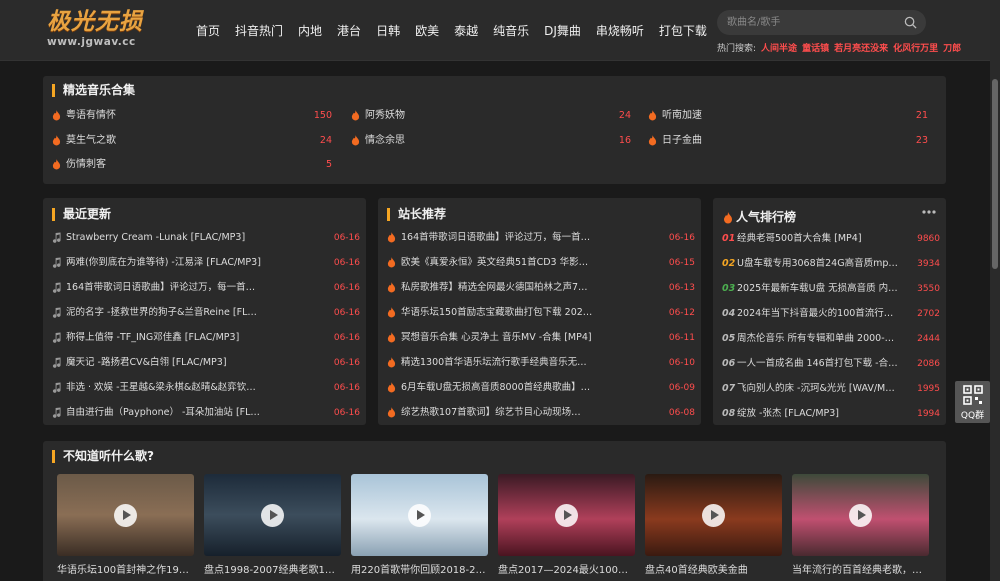  Describe the element at coordinates (681, 288) in the screenshot. I see `item-date: 06-13` at that location.